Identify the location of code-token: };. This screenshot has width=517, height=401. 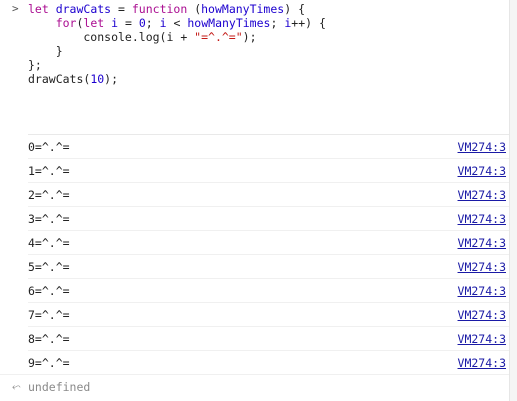
(35, 65).